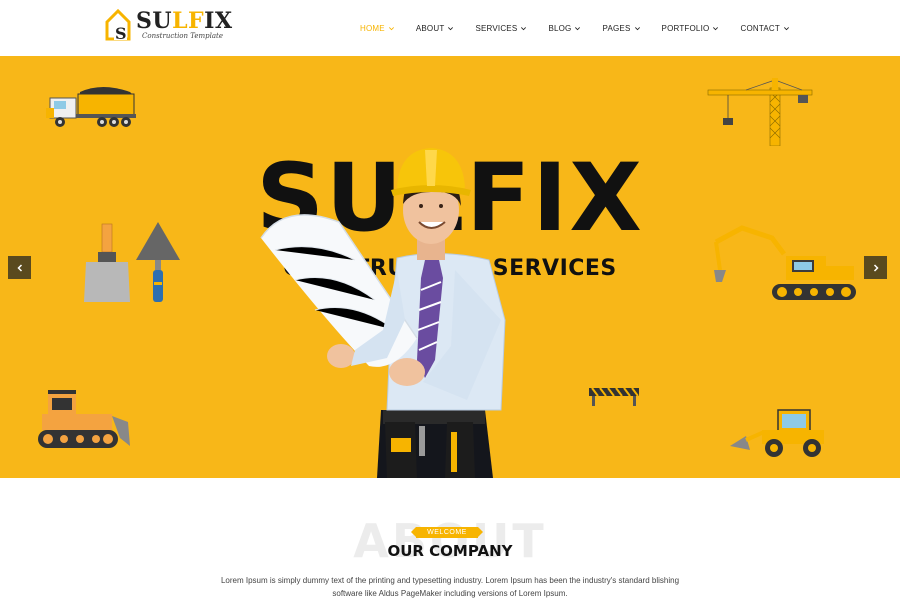 The height and width of the screenshot is (600, 900). What do you see at coordinates (121, 33) in the screenshot?
I see `svg-text: S` at bounding box center [121, 33].